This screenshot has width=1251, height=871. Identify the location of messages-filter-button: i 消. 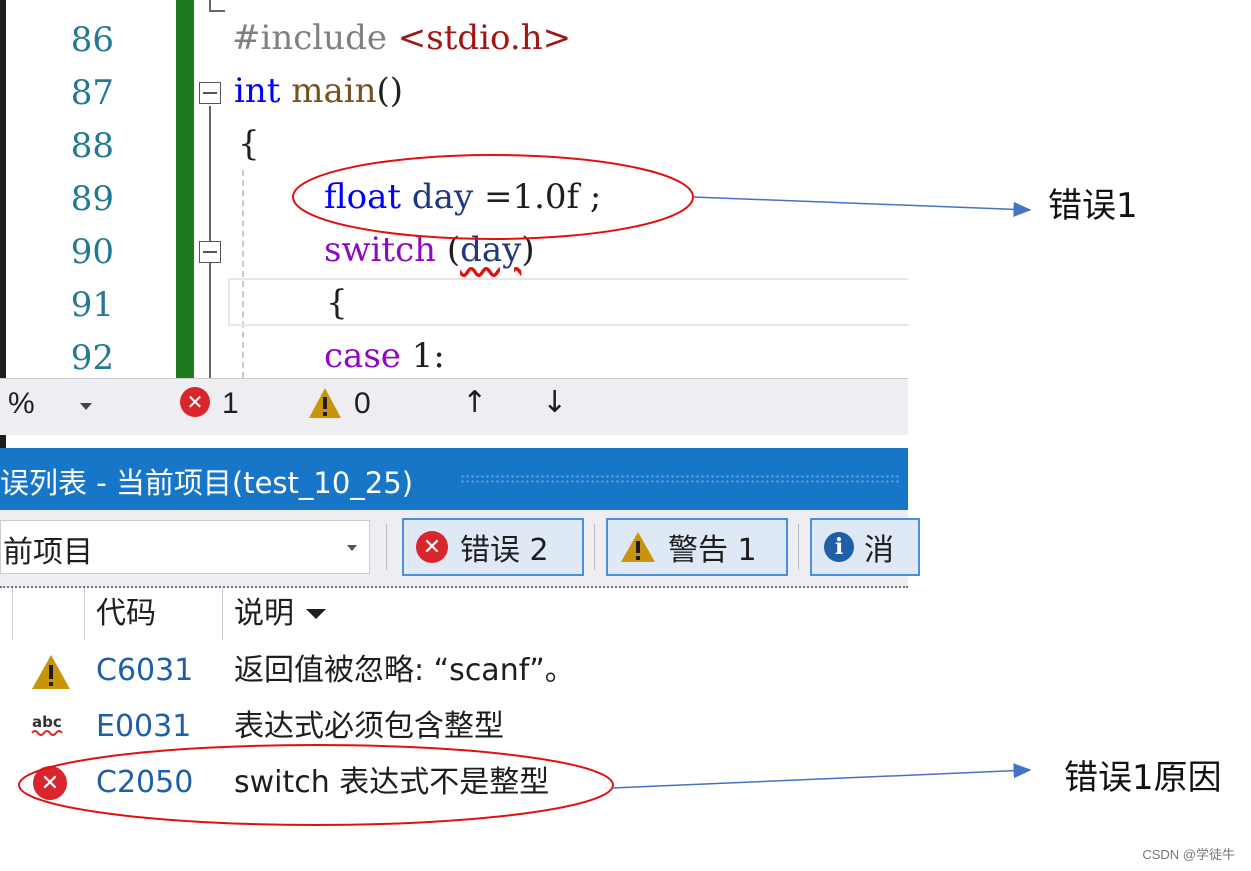
(865, 547).